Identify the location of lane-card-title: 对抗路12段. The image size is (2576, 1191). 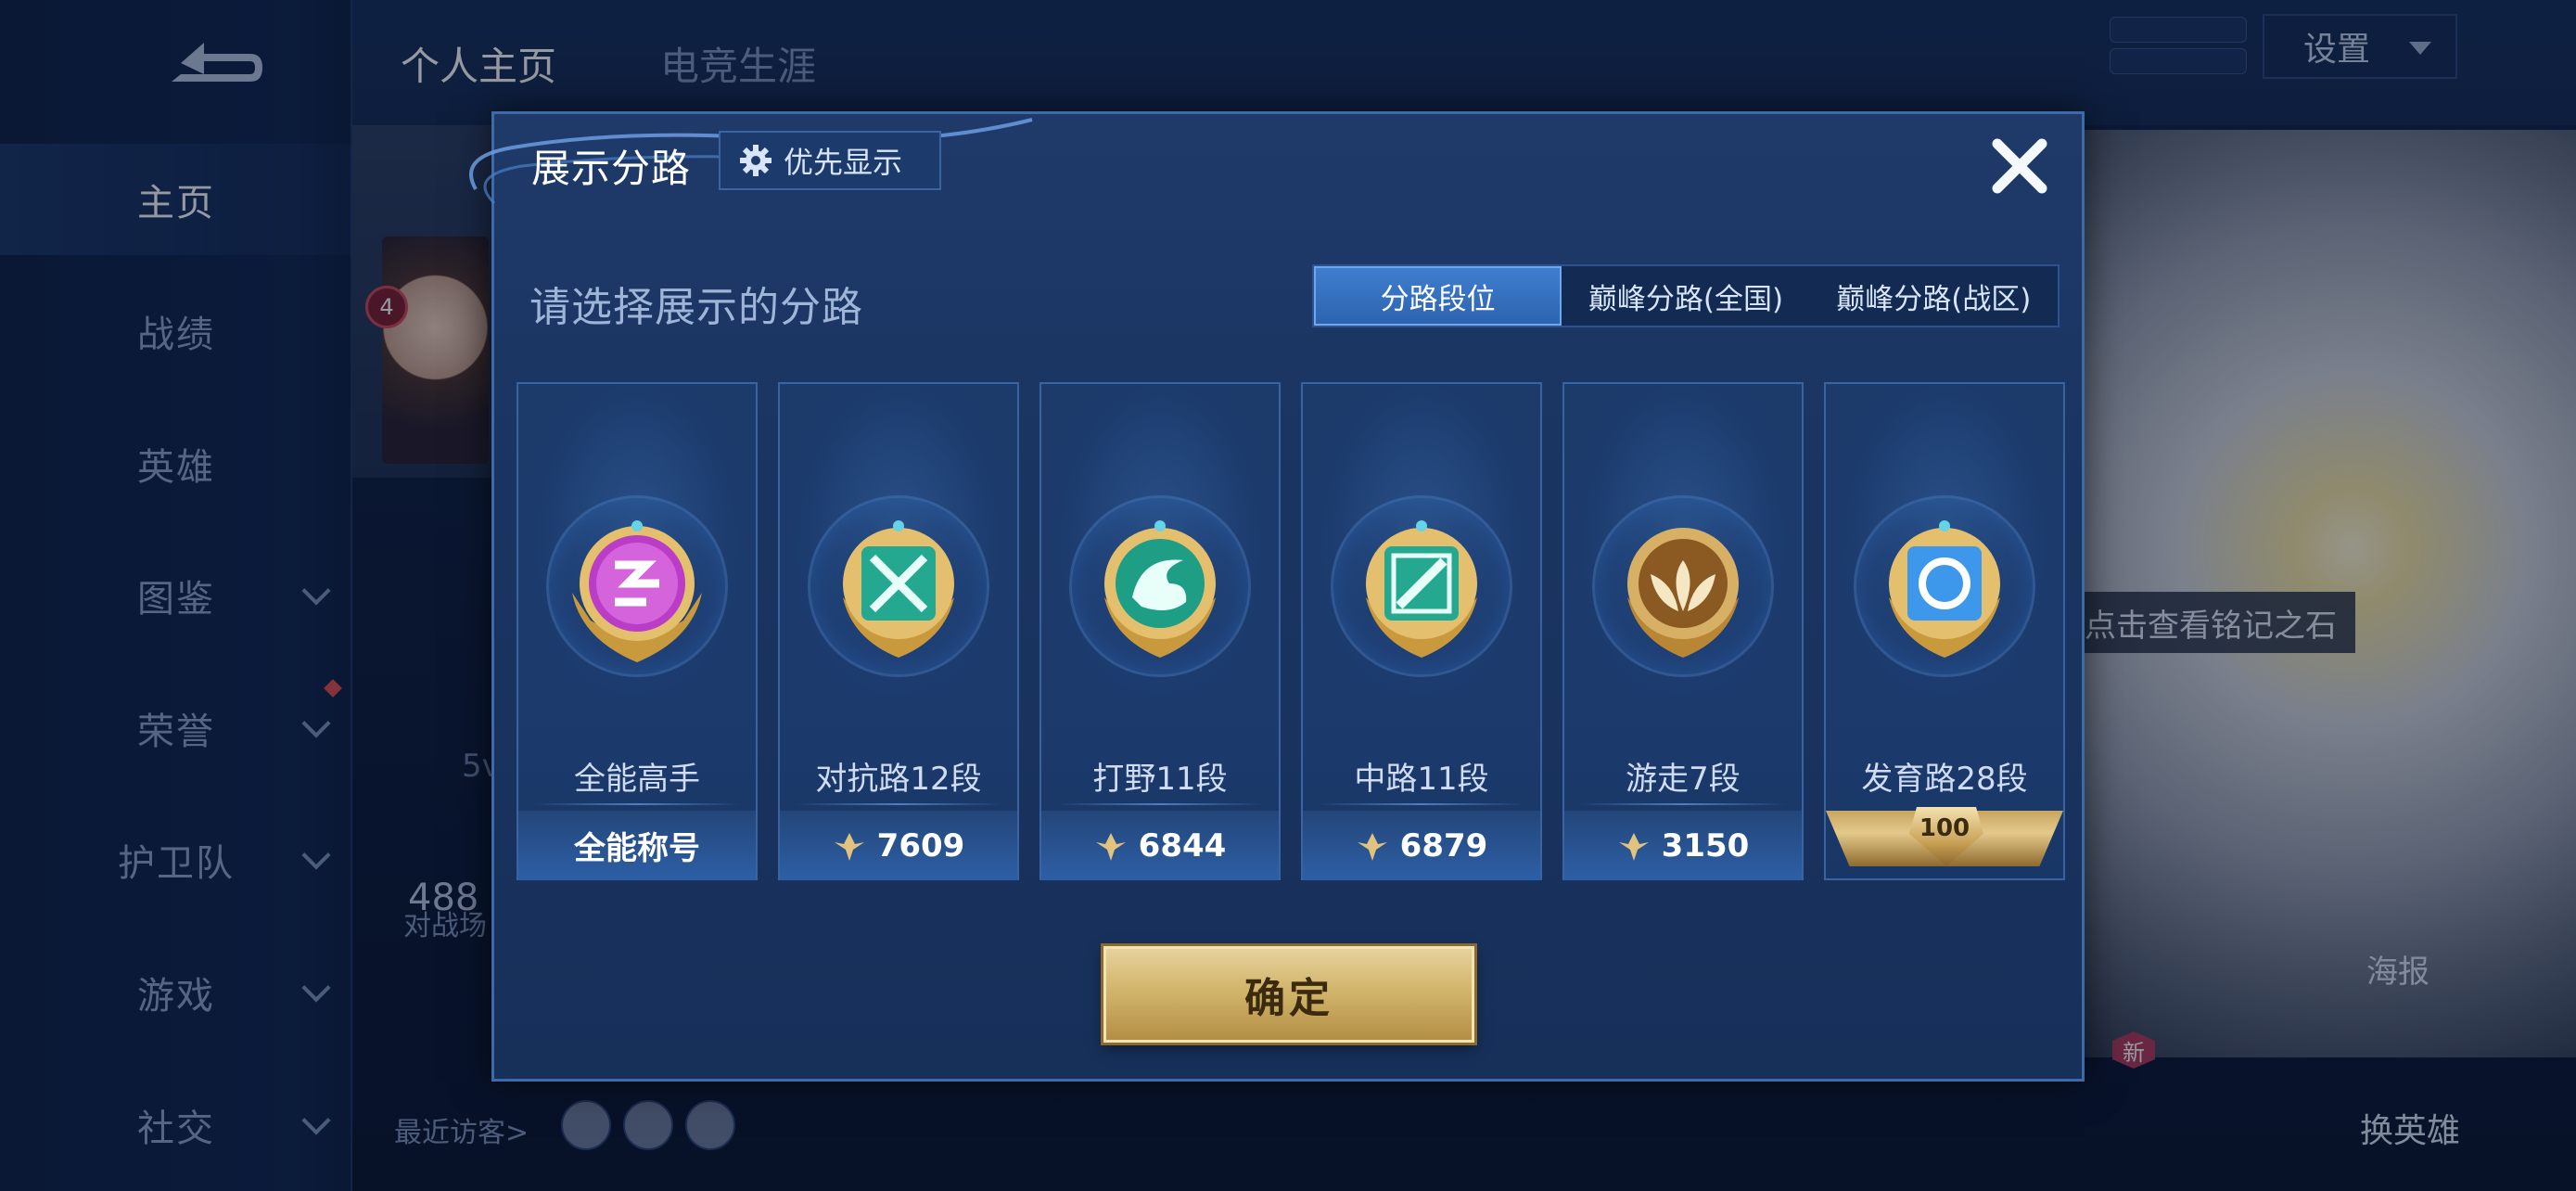
(898, 779).